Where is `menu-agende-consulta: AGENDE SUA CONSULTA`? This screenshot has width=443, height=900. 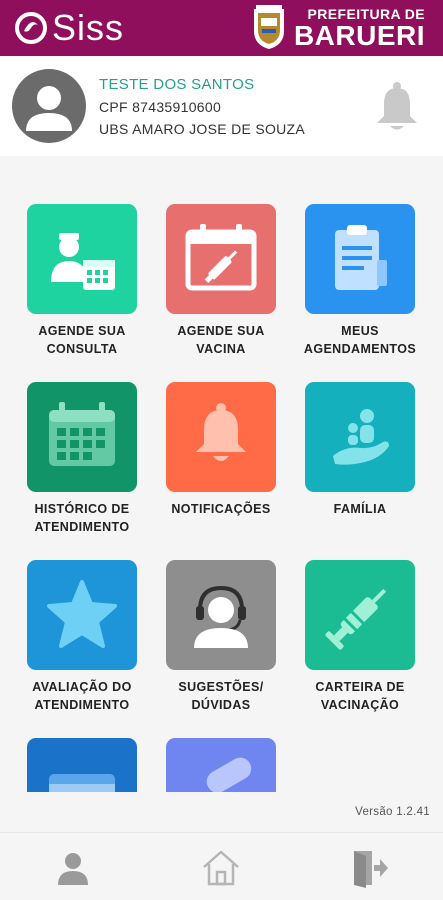 menu-agende-consulta: AGENDE SUA CONSULTA is located at coordinates (85, 289).